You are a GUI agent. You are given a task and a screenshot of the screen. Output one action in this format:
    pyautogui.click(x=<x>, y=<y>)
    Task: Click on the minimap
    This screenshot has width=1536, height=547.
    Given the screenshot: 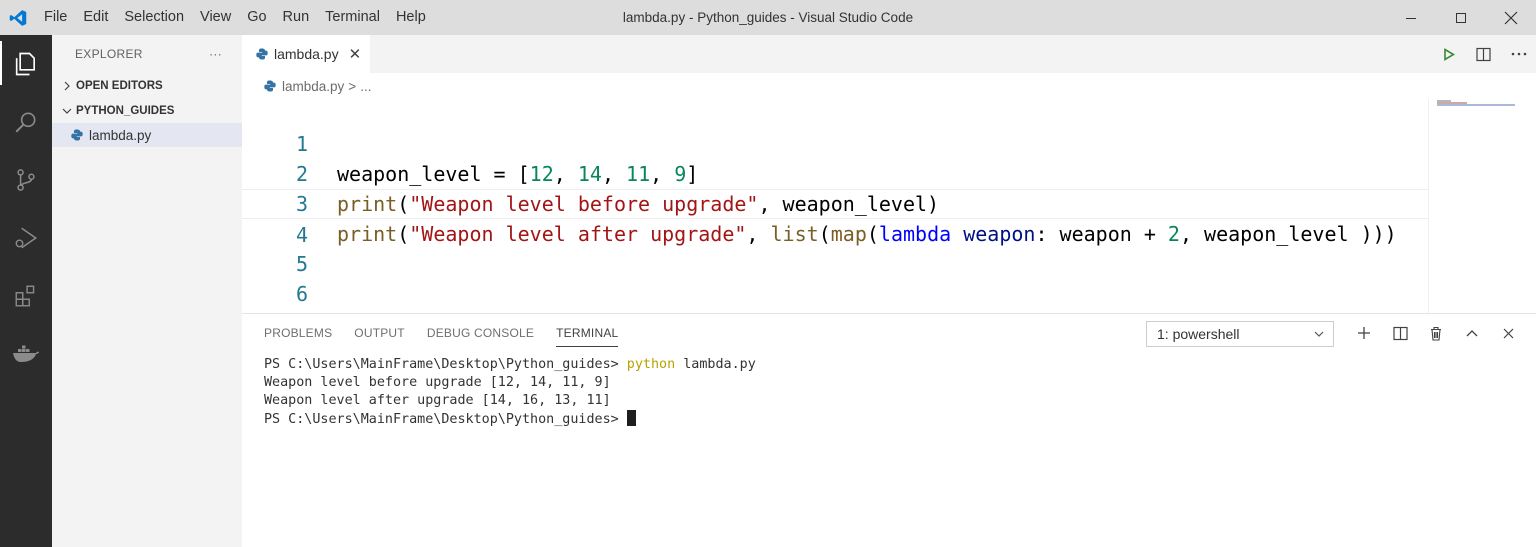 What is the action you would take?
    pyautogui.click(x=1474, y=206)
    